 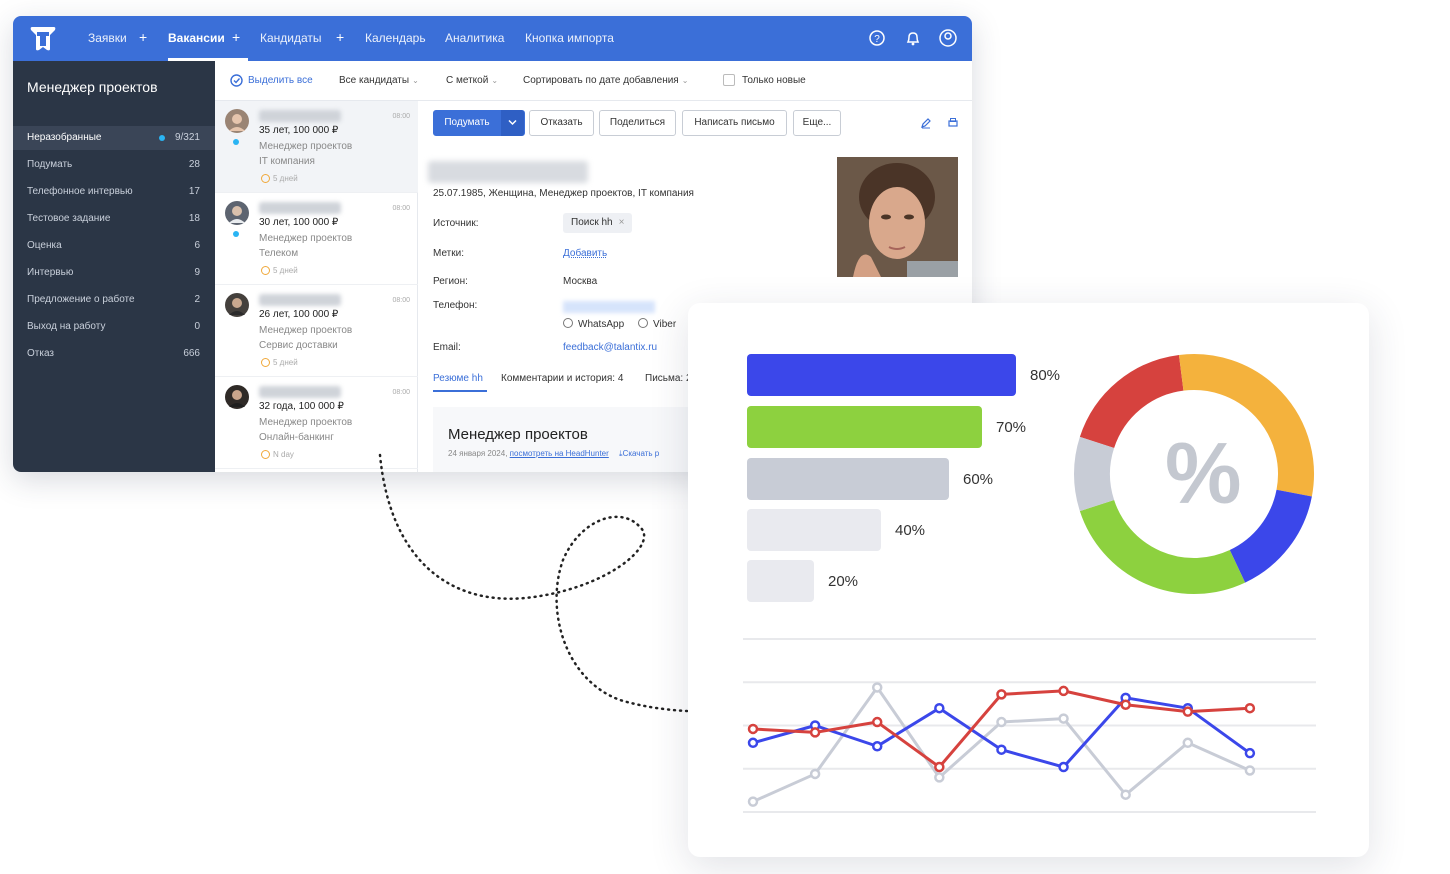 I want to click on nav-import-button: Кнопка импорта, so click(x=569, y=38).